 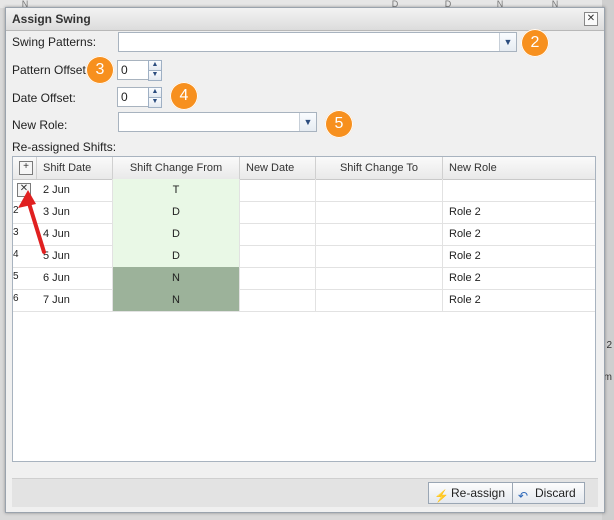 I want to click on new-role-label: New Role:, so click(x=40, y=125).